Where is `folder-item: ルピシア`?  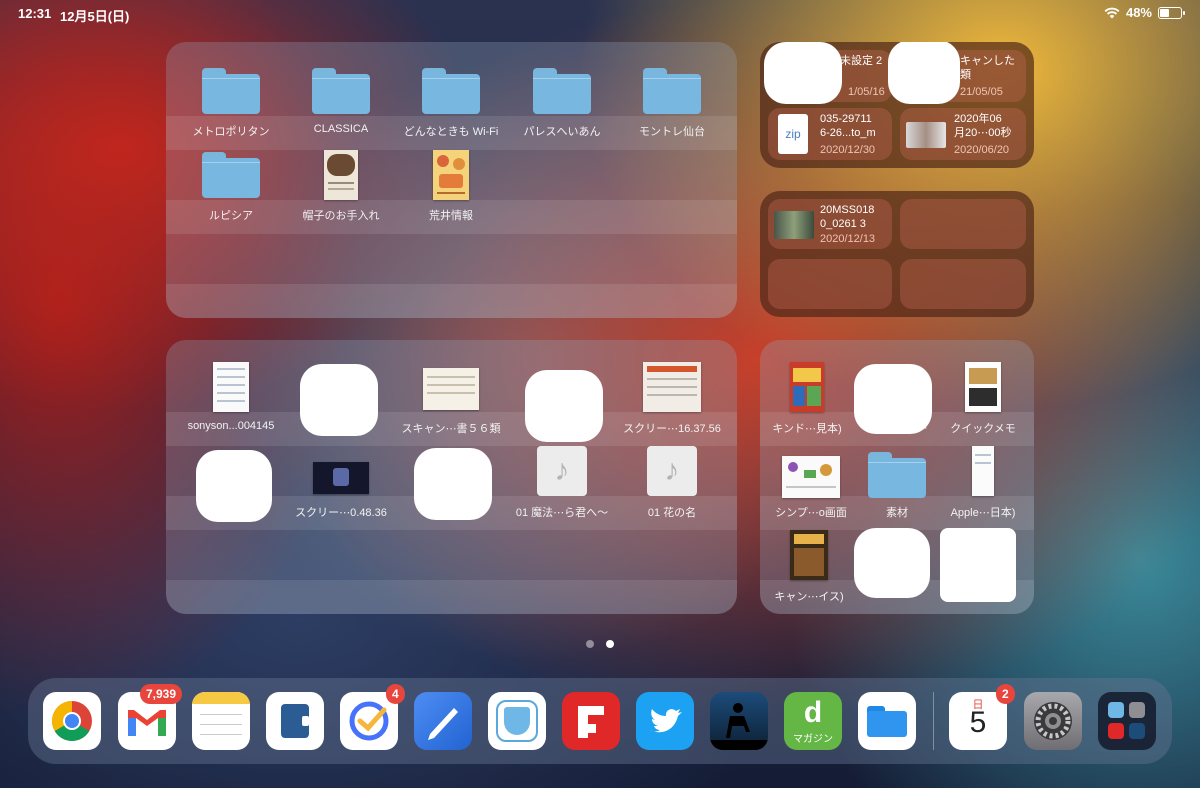 folder-item: ルピシア is located at coordinates (231, 187).